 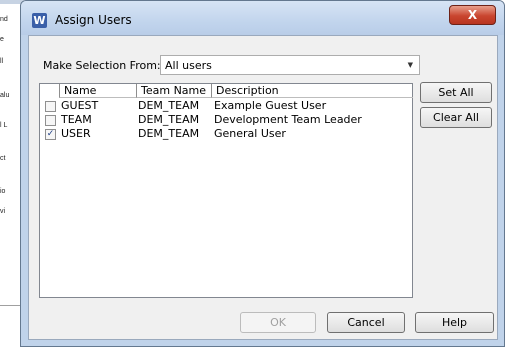 I want to click on background-divider, so click(x=10, y=305).